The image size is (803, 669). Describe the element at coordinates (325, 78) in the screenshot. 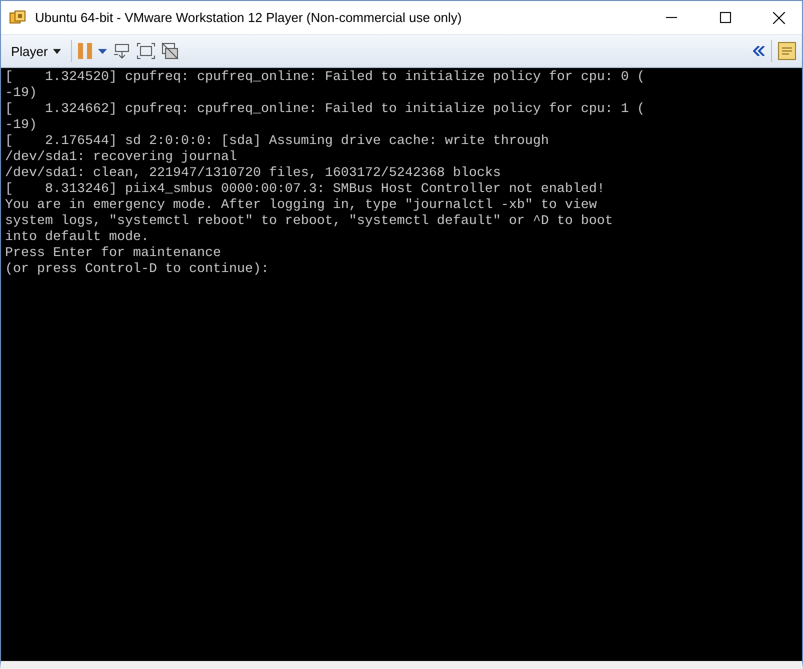

I see `console-line: [ 1.324520] cpufreq: cpufreq_online: Failed to initialize policy for cpu: 0 (` at that location.